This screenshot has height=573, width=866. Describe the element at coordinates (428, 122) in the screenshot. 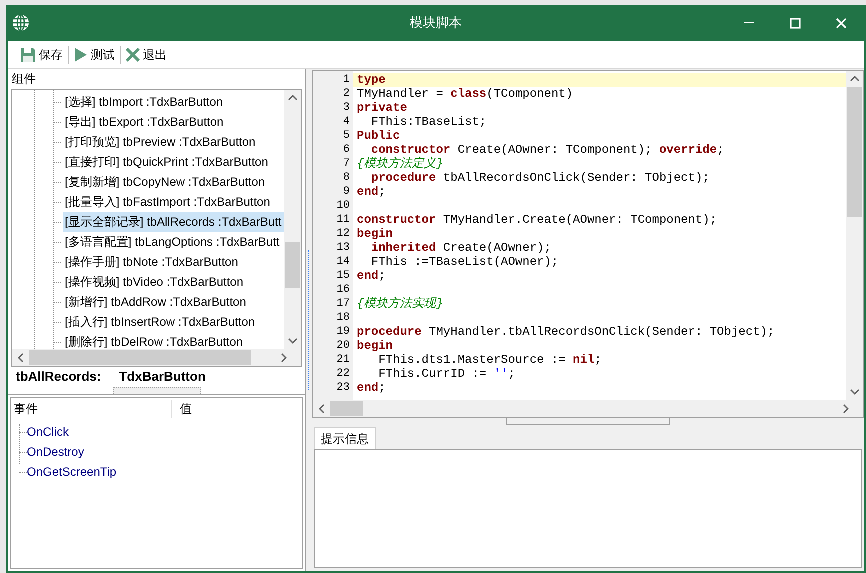

I see `code-line: FThis:TBaseList;` at that location.